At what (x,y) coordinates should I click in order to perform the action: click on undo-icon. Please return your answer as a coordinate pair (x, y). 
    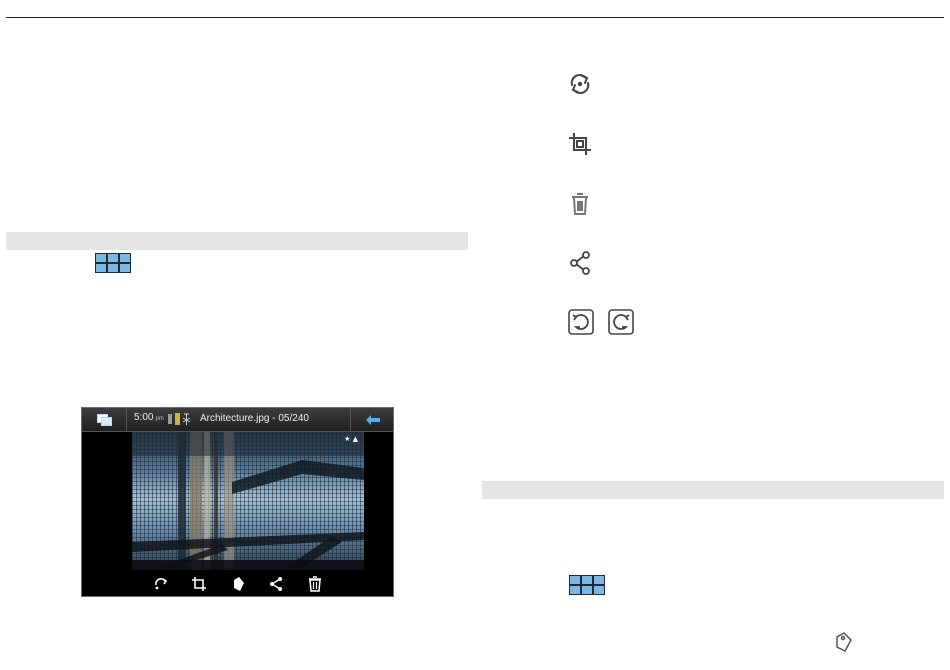
    Looking at the image, I should click on (581, 322).